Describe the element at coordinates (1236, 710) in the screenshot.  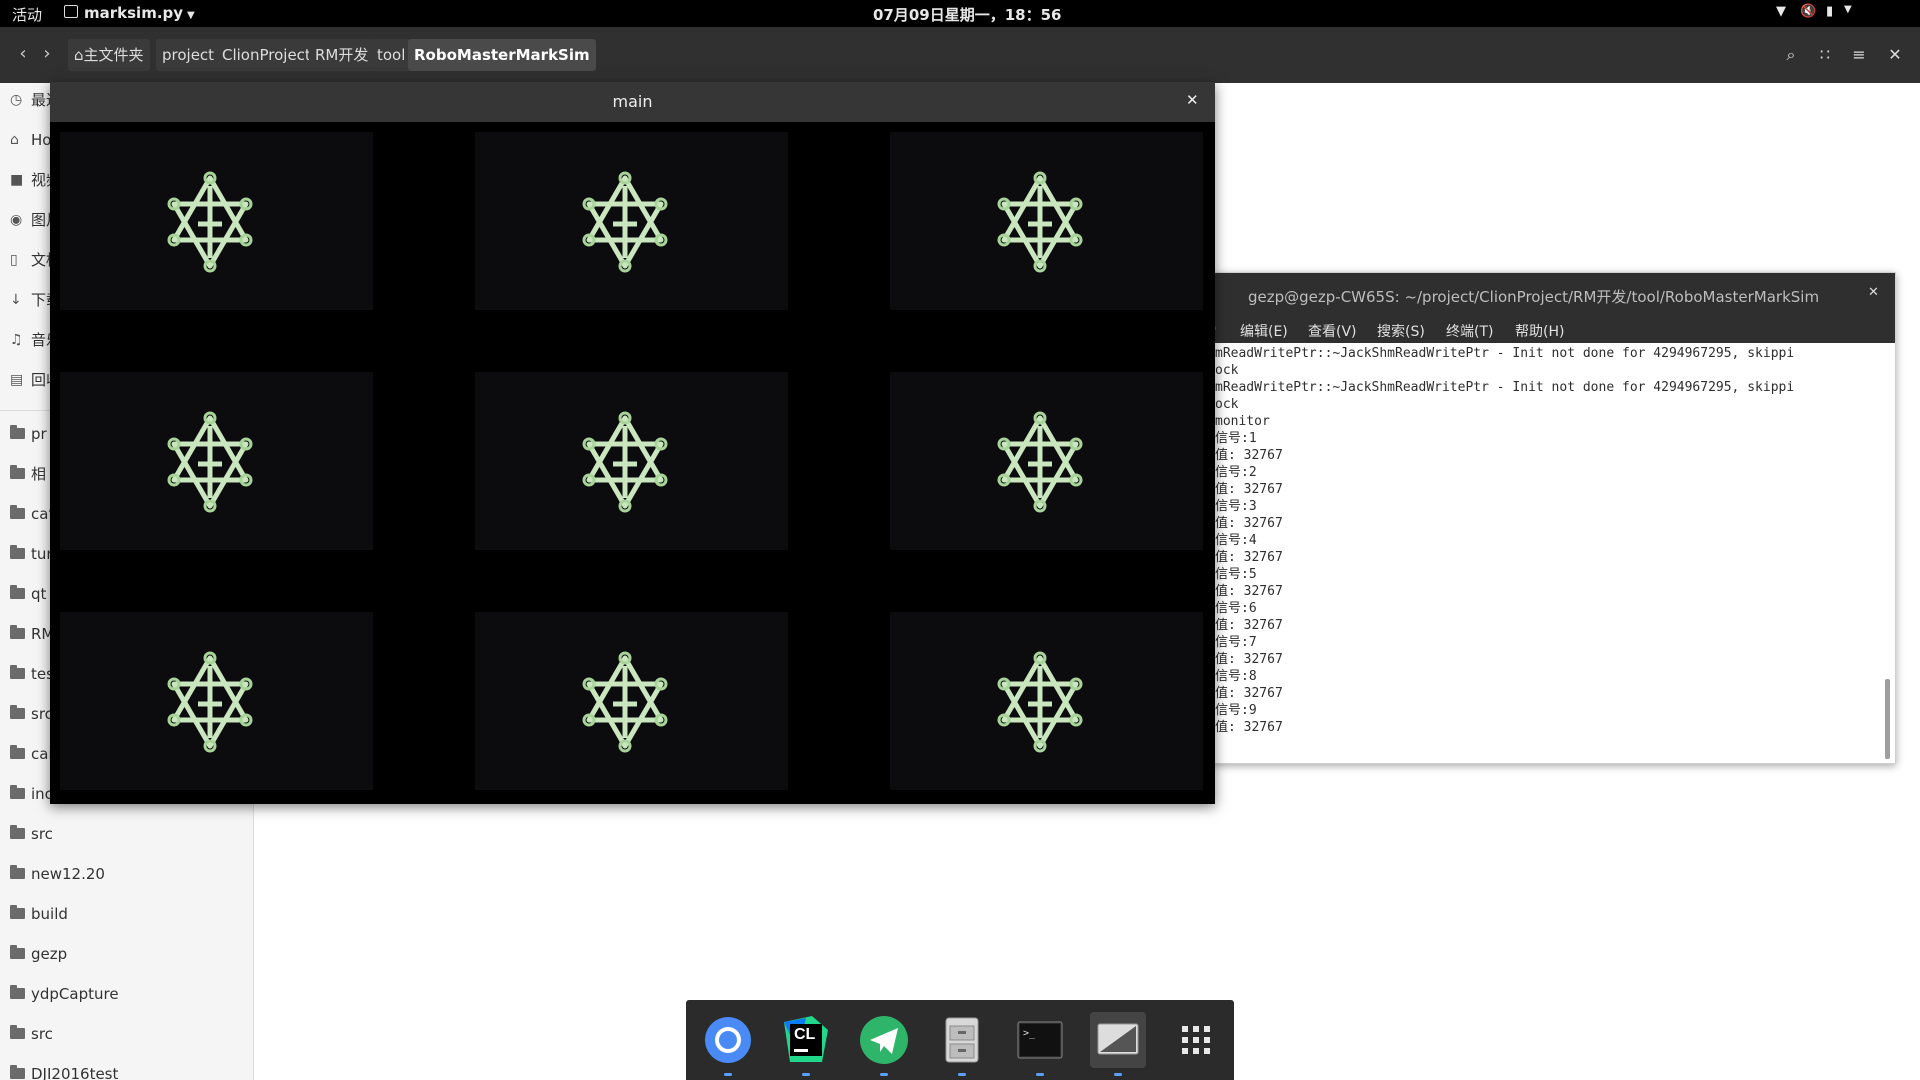
I see `terminal-line: 信号:9` at that location.